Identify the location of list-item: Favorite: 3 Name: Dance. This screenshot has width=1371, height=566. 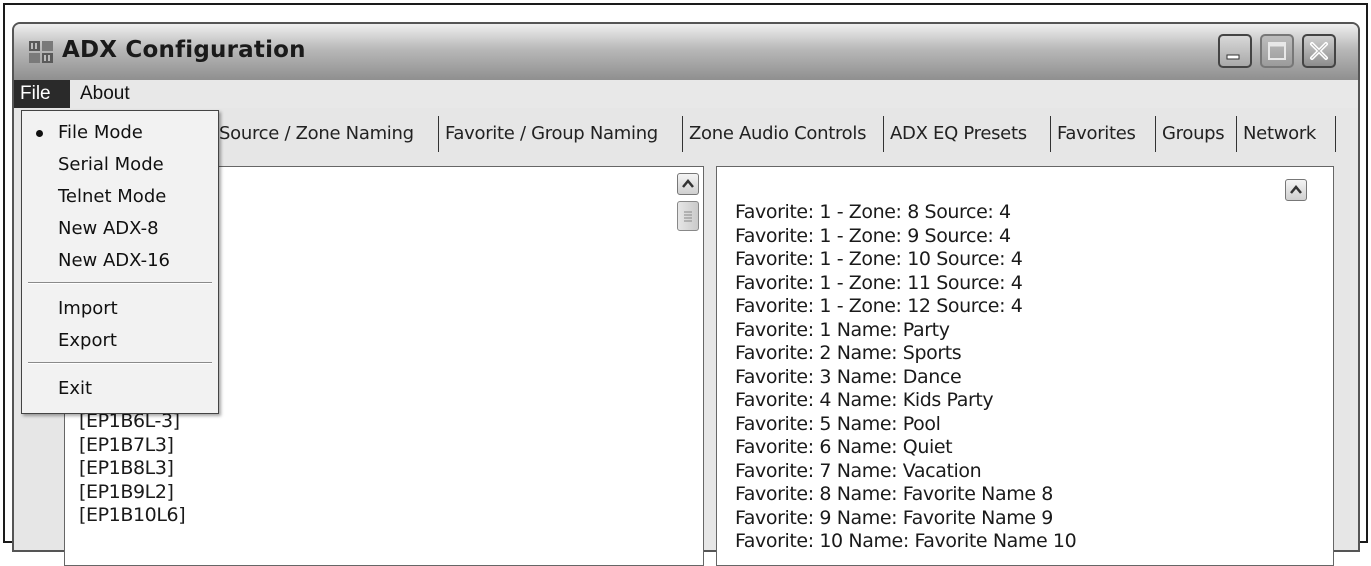
(905, 378).